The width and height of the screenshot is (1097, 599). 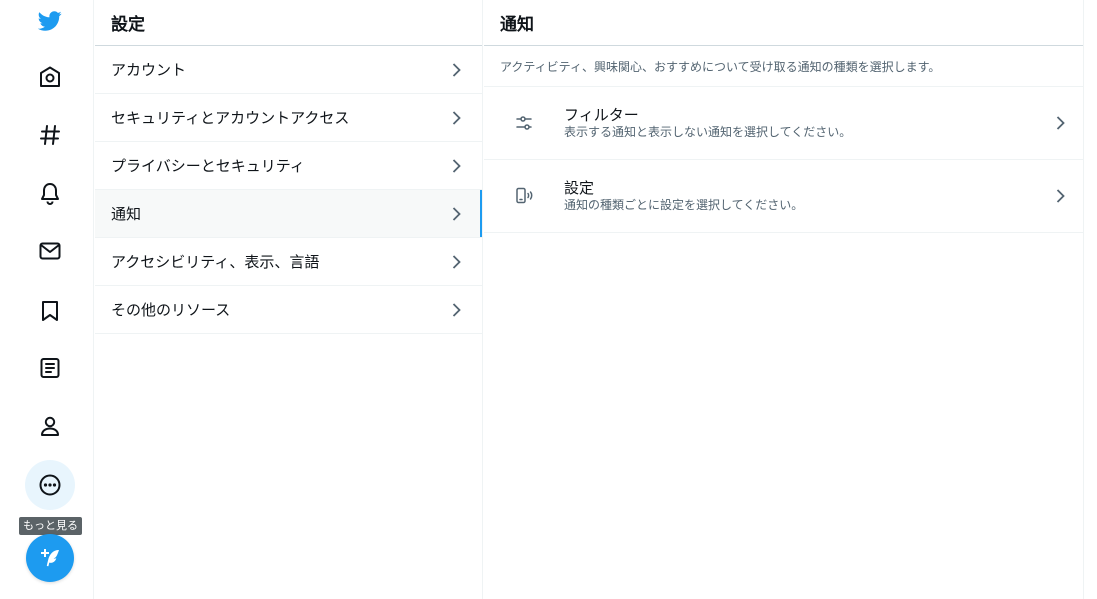 I want to click on notifications-preferences-item: 設定 通知の種類ごとに設定を選択してください。, so click(x=783, y=196).